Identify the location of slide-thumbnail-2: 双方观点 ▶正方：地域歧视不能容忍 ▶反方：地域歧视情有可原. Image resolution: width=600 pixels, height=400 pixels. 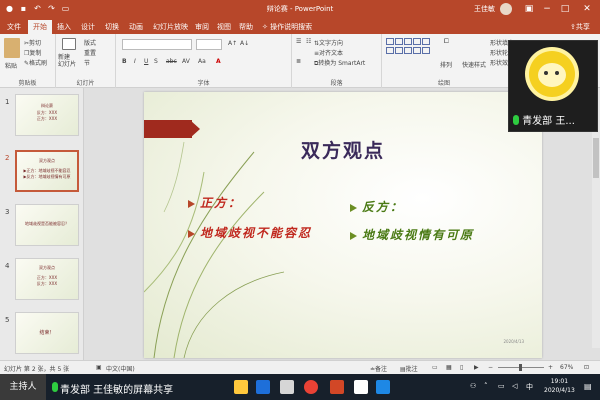
(47, 171).